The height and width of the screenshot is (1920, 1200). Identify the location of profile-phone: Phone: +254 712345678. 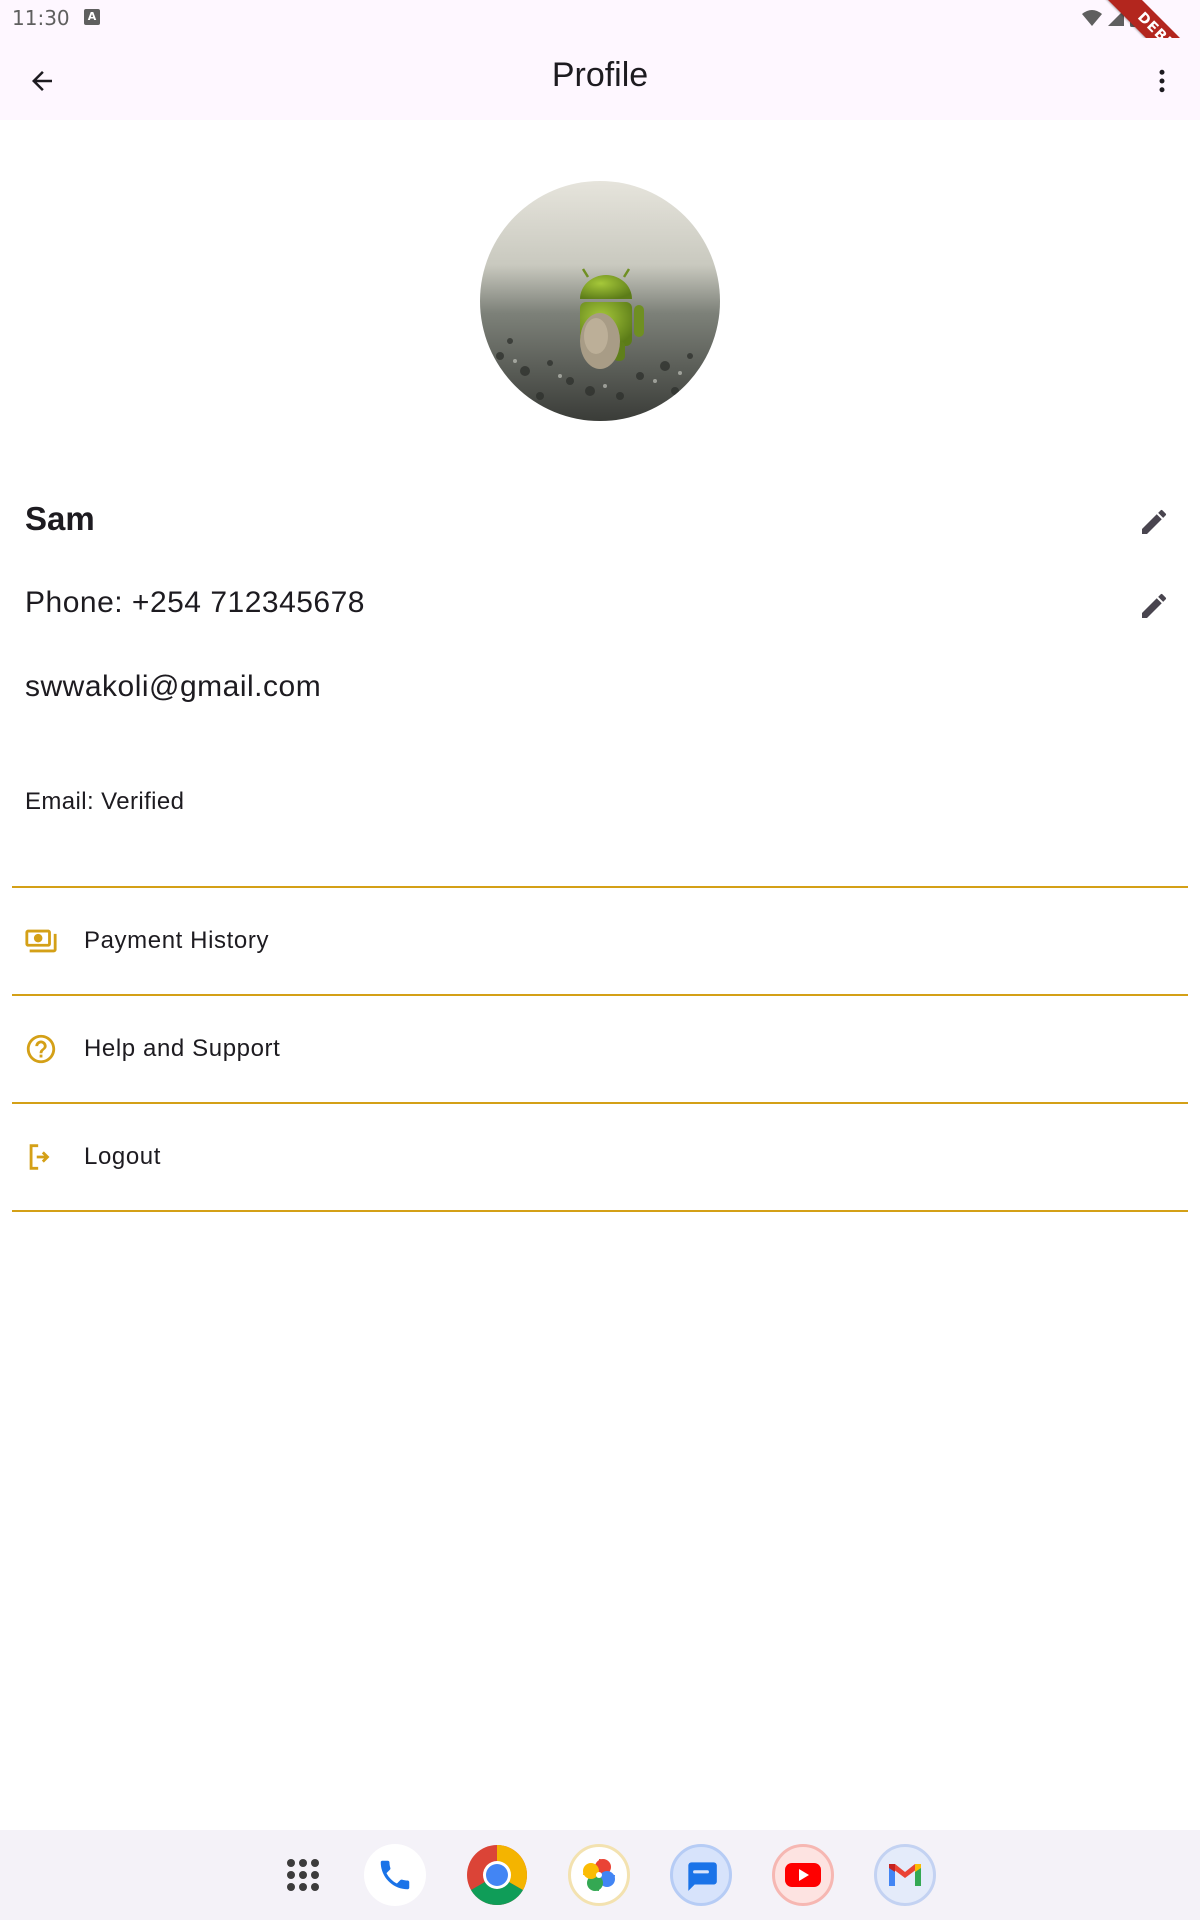
(195, 602).